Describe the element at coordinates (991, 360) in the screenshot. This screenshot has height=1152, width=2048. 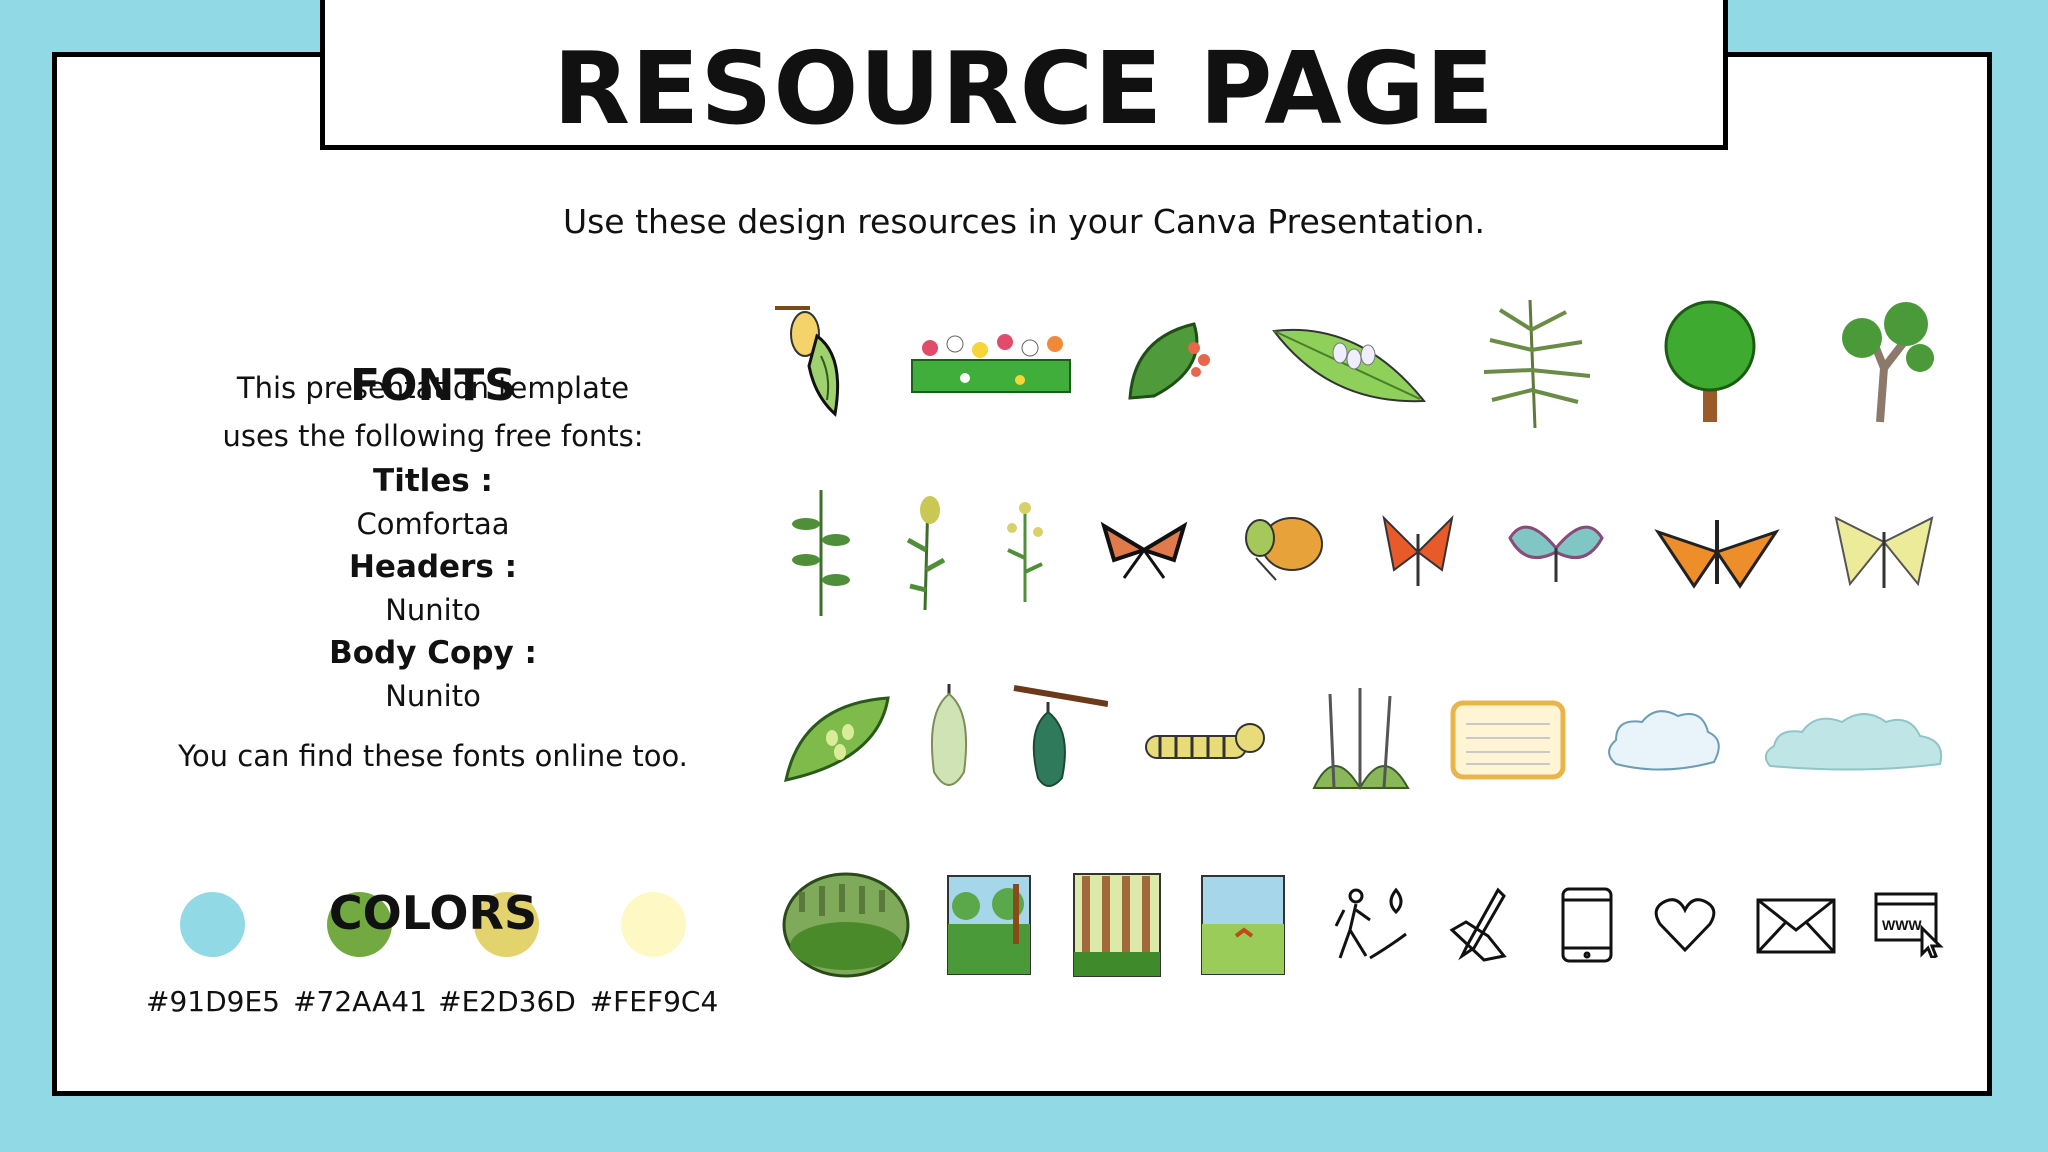
I see `flower-bed-icon` at that location.